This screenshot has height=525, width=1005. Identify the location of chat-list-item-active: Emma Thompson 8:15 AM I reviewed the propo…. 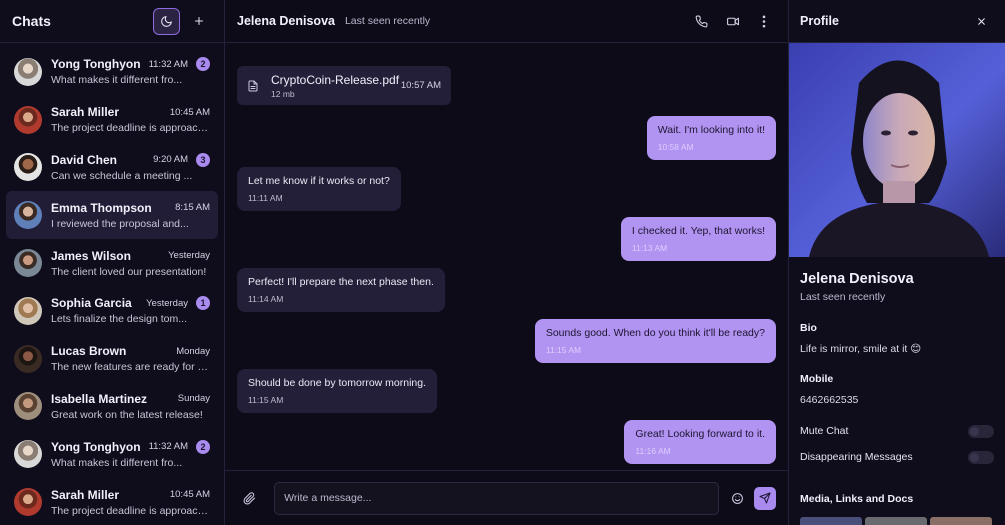
(112, 215).